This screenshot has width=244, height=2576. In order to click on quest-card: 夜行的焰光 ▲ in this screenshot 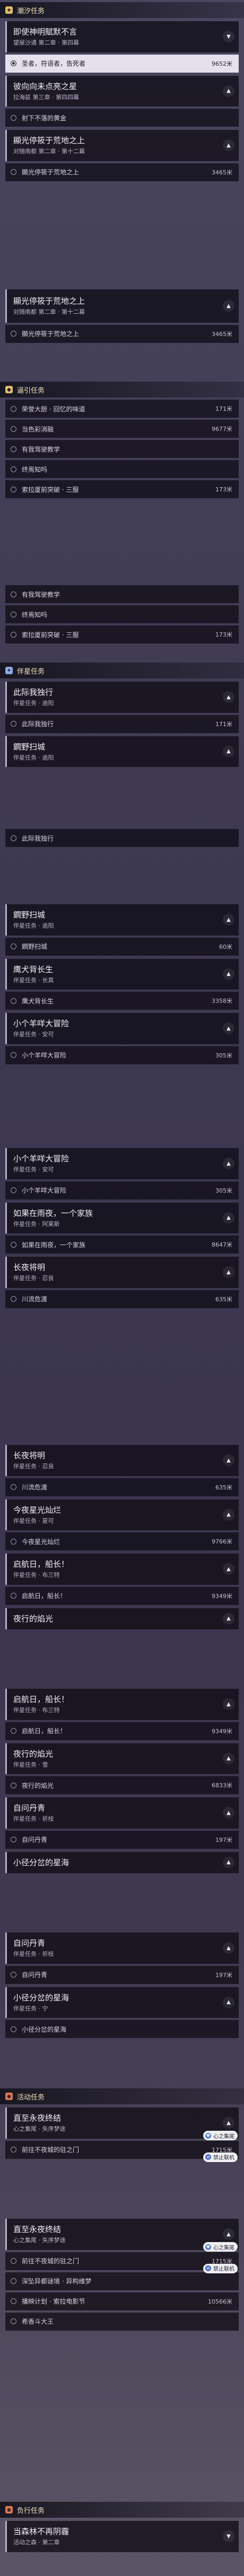, I will do `click(122, 1618)`.